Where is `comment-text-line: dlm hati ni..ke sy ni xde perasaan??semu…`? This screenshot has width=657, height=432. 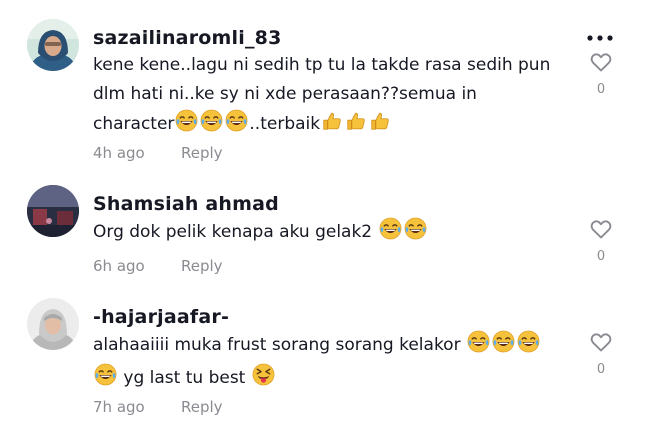
comment-text-line: dlm hati ni..ke sy ni xde perasaan??semu… is located at coordinates (285, 94).